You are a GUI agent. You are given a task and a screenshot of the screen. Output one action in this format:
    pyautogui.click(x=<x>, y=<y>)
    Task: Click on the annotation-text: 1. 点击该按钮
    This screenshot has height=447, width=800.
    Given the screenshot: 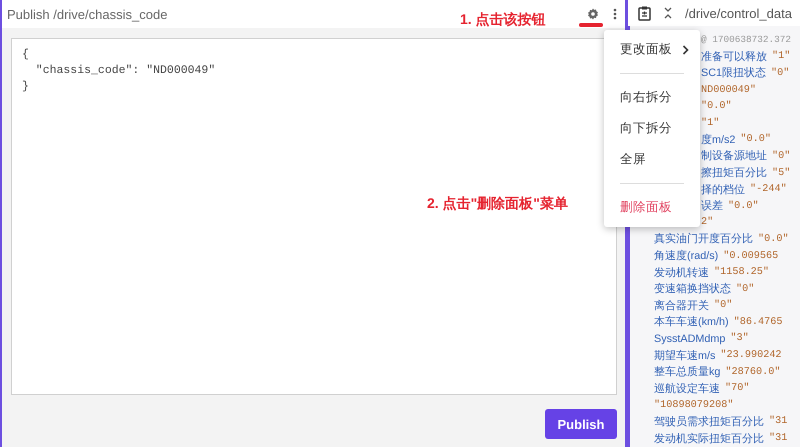 What is the action you would take?
    pyautogui.click(x=503, y=20)
    